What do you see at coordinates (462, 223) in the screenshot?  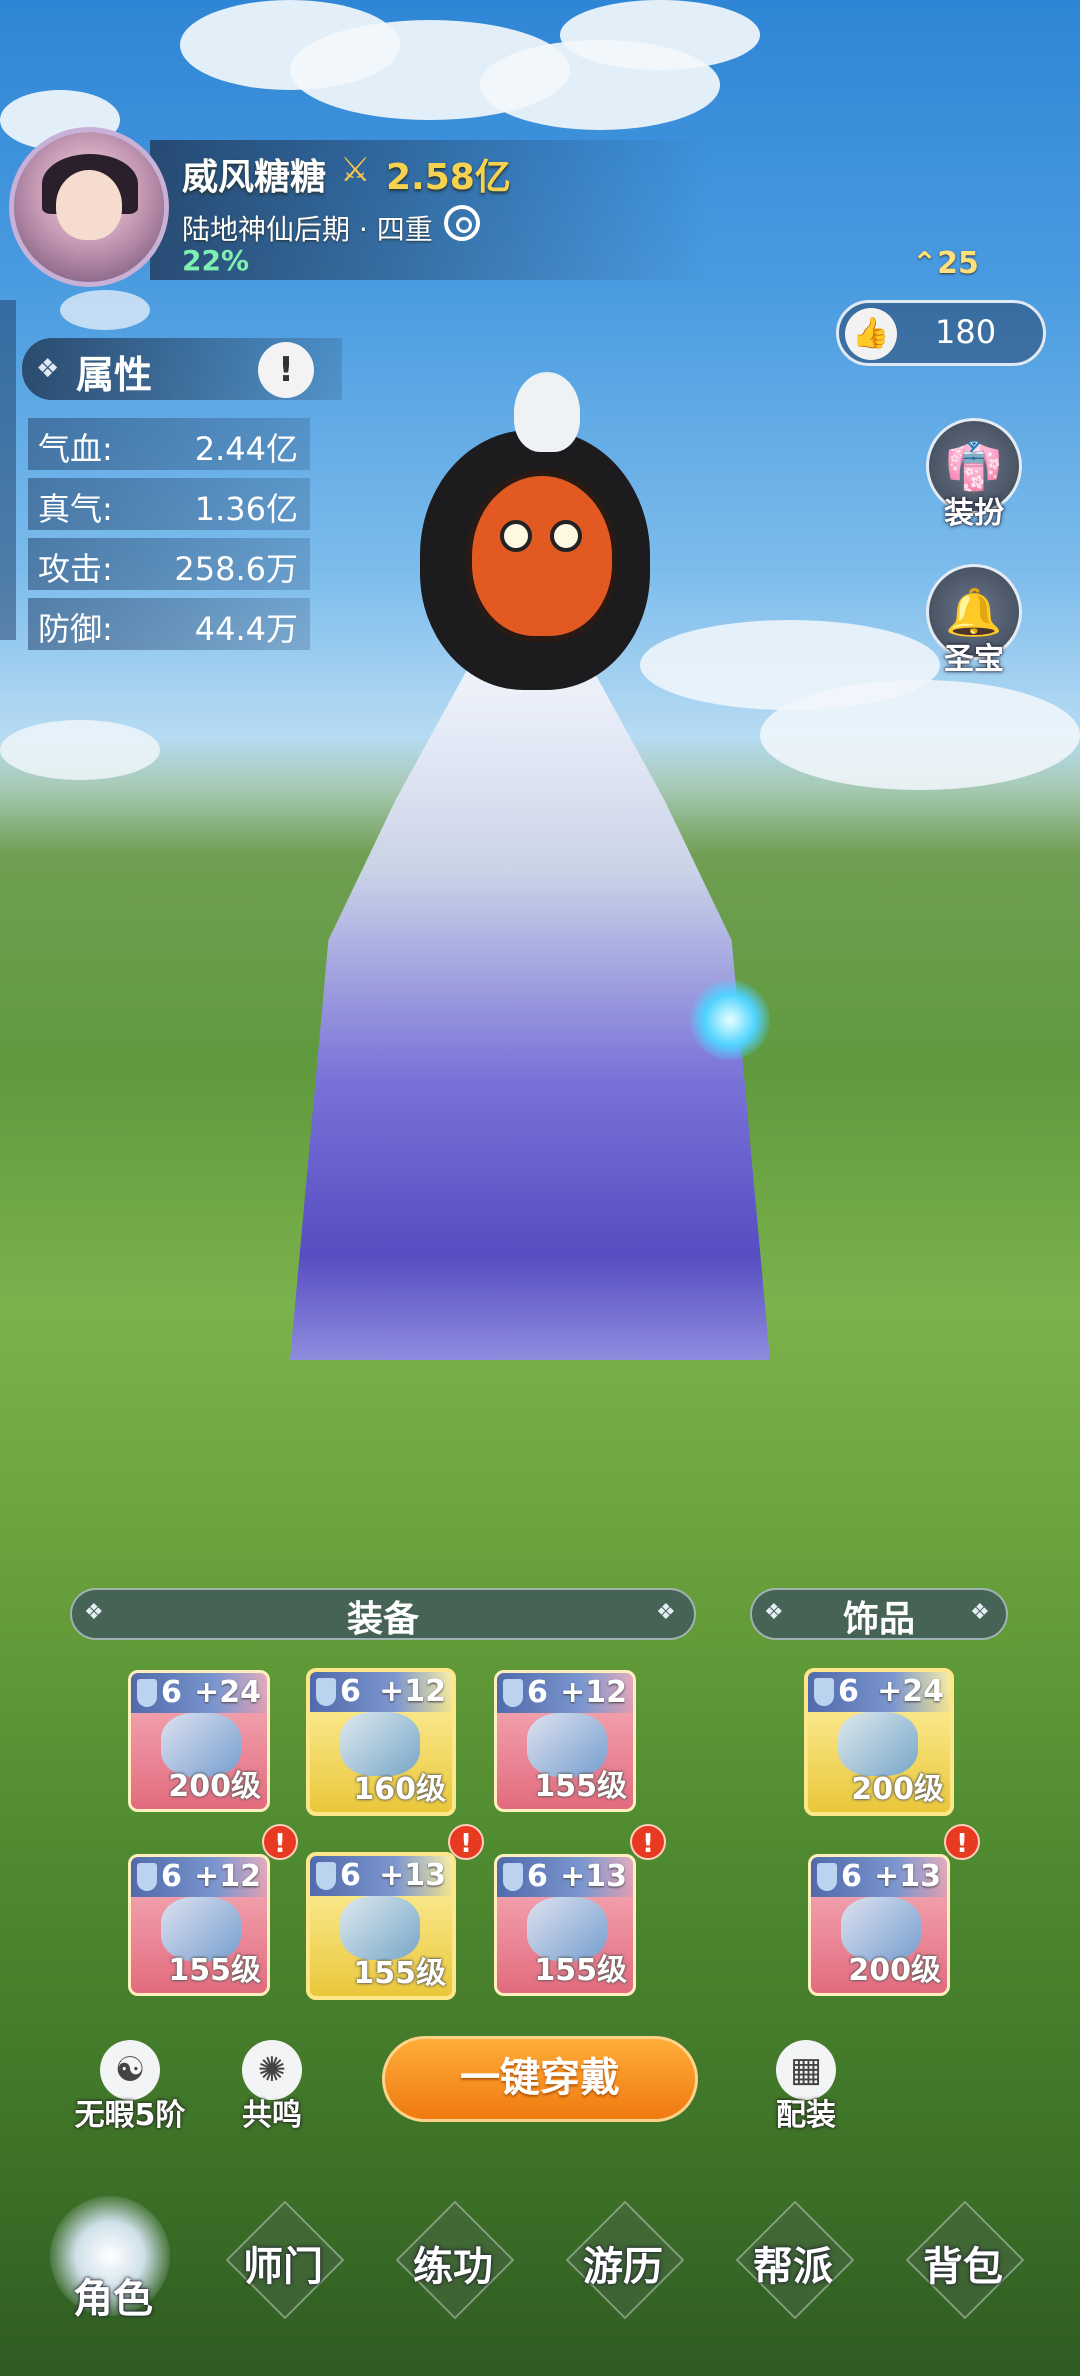 I see `realm-detail-icon` at bounding box center [462, 223].